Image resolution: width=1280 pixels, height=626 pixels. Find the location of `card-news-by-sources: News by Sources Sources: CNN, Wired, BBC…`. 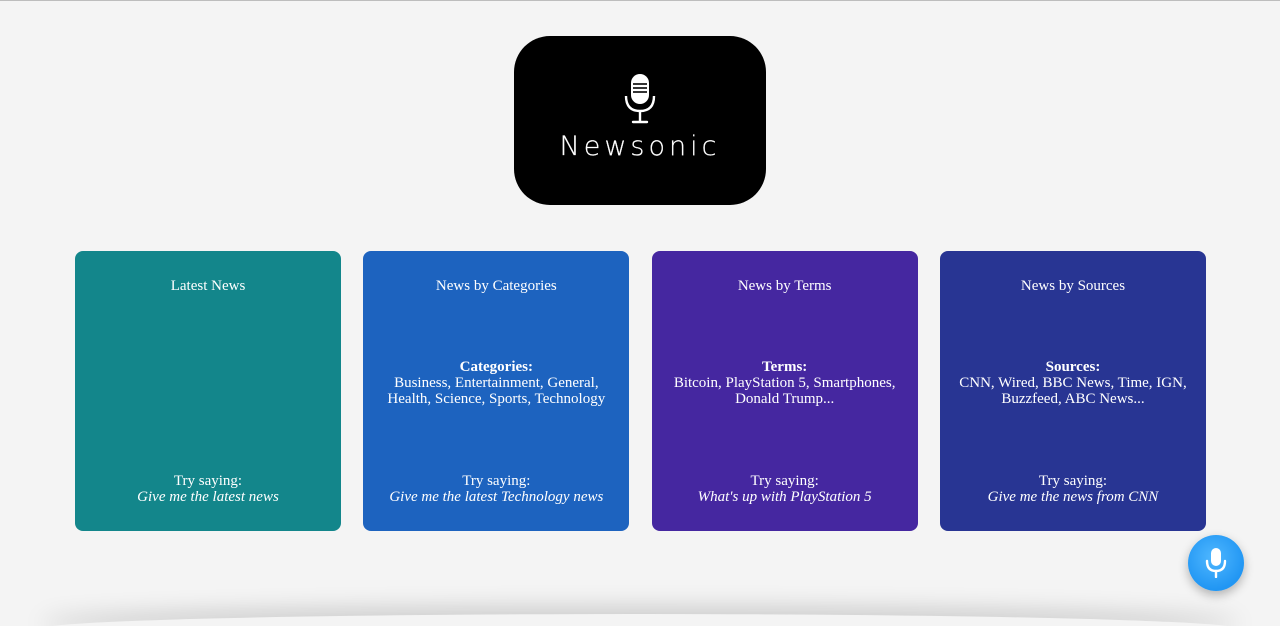

card-news-by-sources: News by Sources Sources: CNN, Wired, BBC… is located at coordinates (1072, 391).